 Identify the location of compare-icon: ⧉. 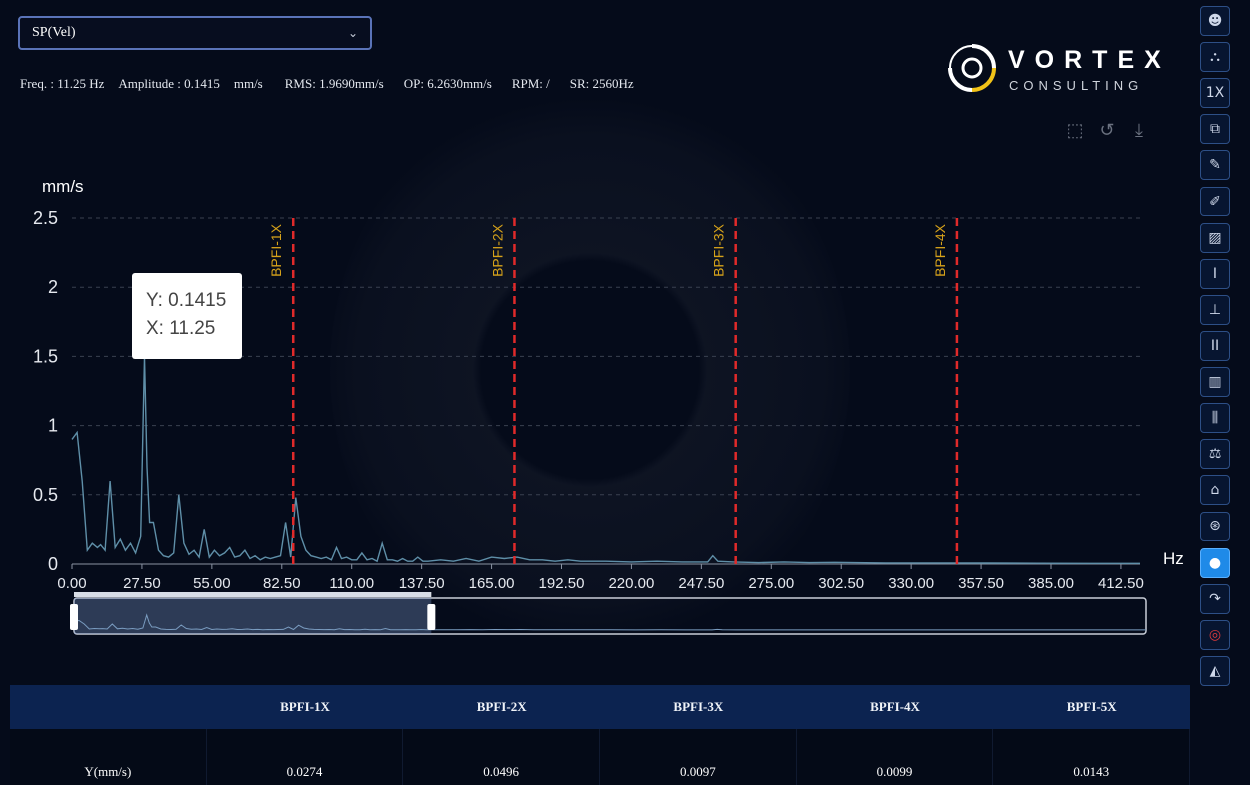
(1215, 129).